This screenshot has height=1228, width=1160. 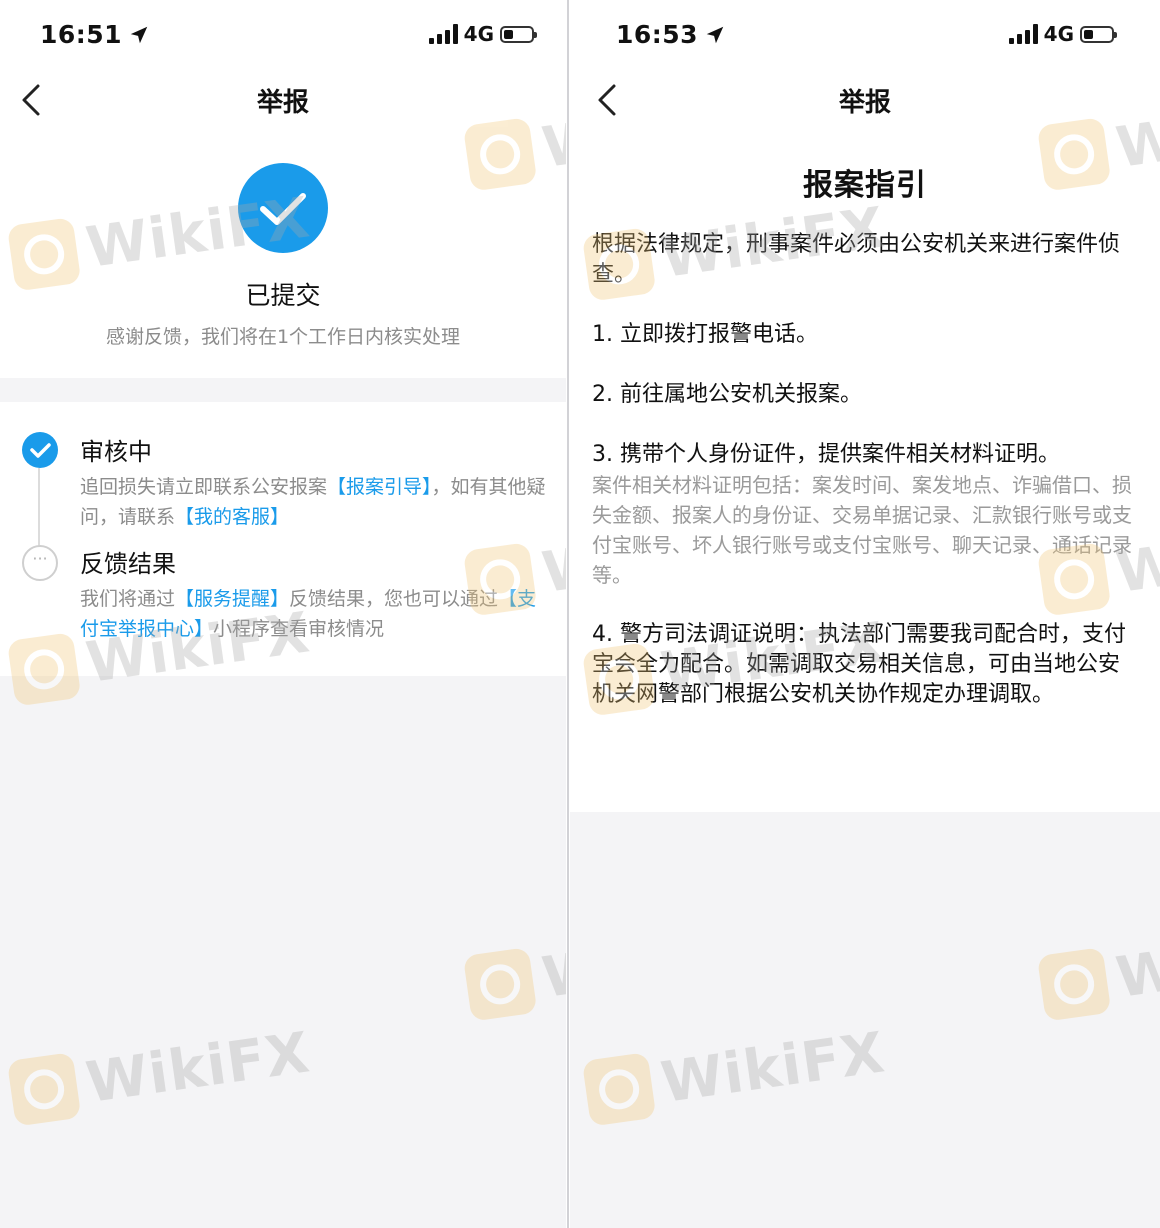 I want to click on step-reviewing-desc: 追回损失请立即联系公安报案【报案引导】，如有其他疑问，请联系【我的客服】, so click(x=313, y=502).